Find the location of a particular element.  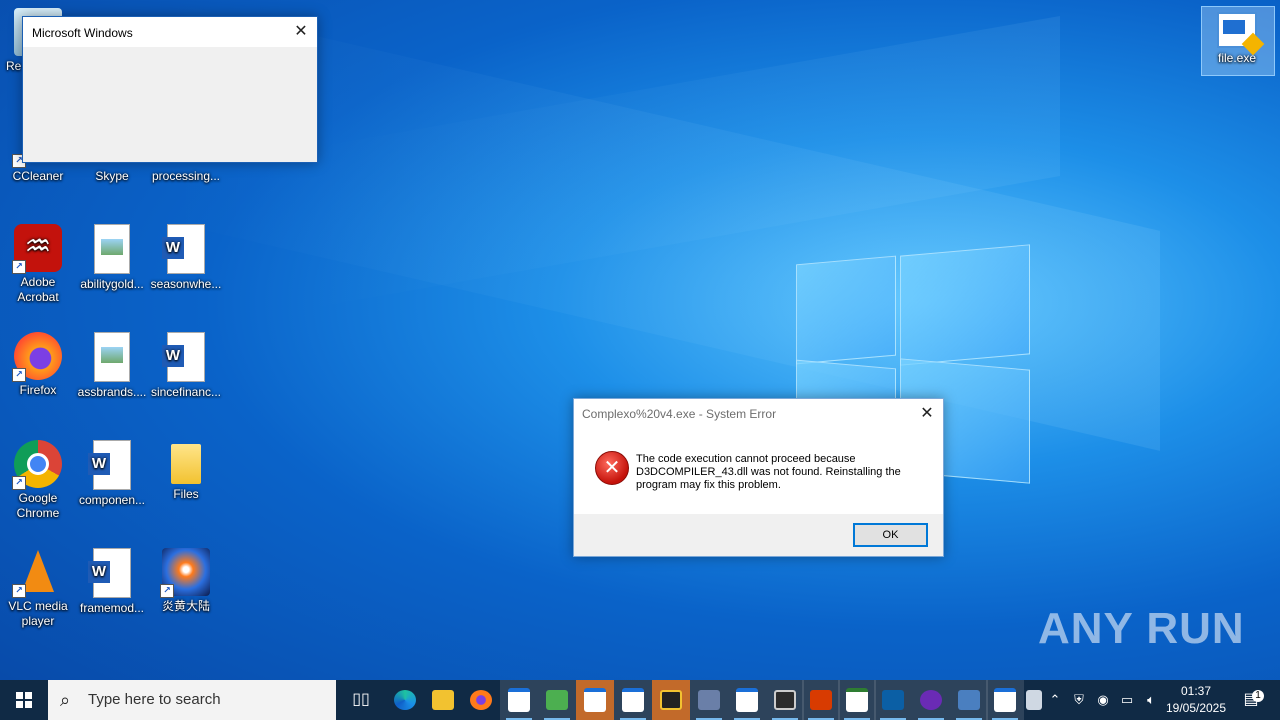

tray-volume: 🔈︎ is located at coordinates (1151, 700).